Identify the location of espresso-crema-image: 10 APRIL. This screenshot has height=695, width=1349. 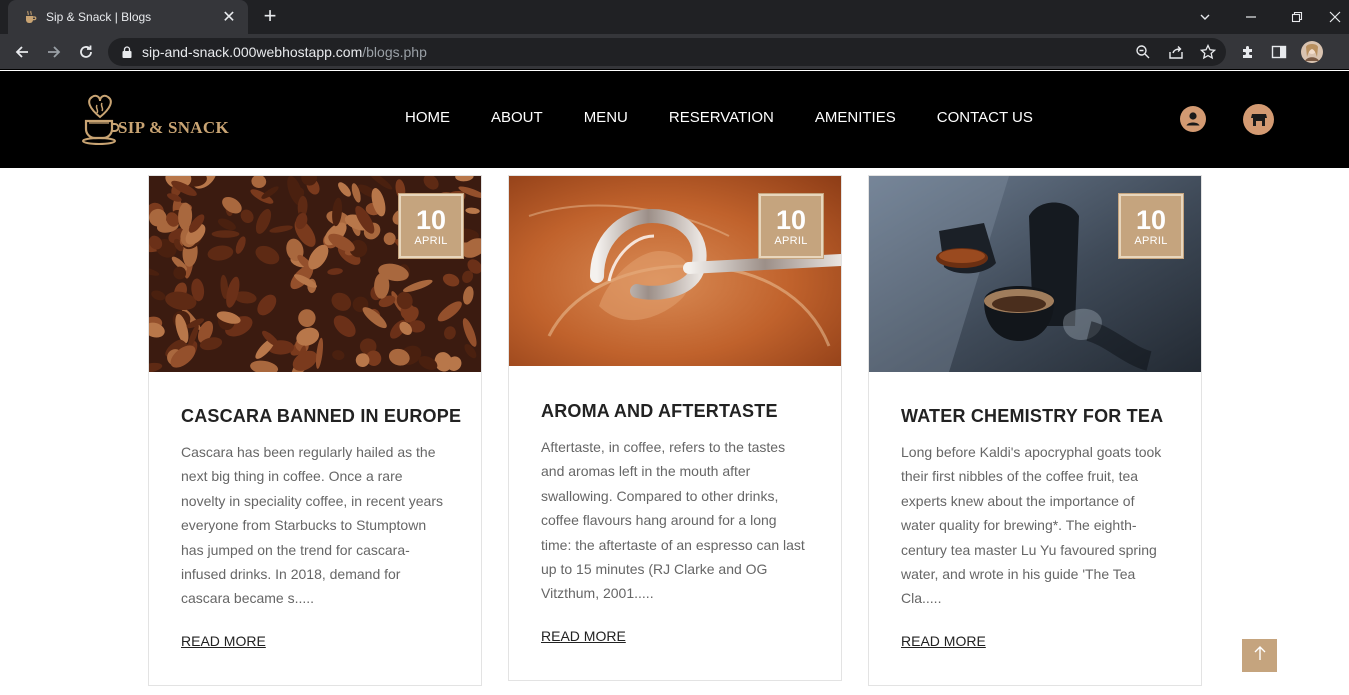
(675, 271).